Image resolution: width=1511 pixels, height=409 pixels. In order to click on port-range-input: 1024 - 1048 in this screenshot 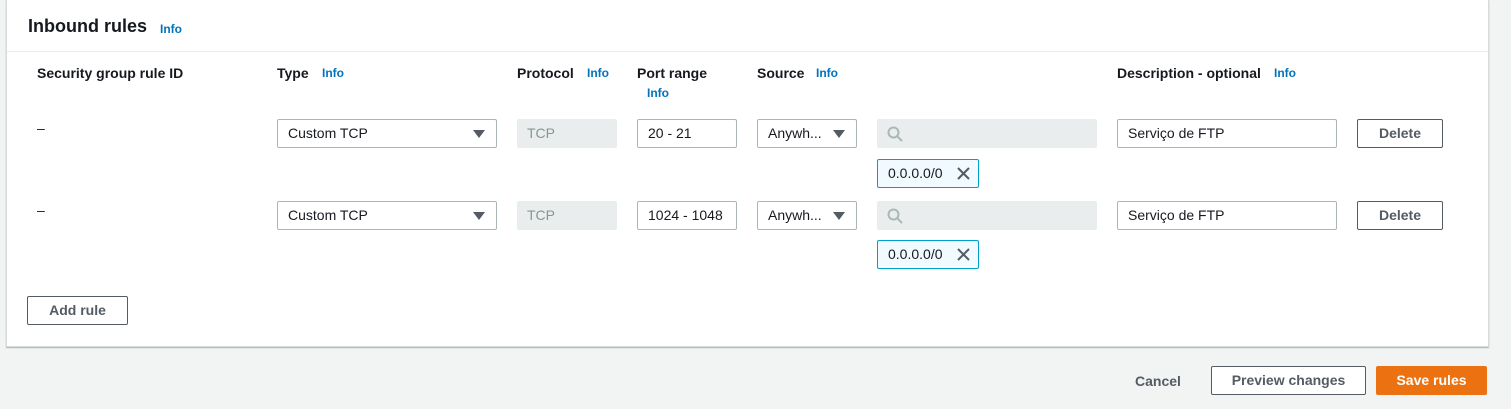, I will do `click(687, 215)`.